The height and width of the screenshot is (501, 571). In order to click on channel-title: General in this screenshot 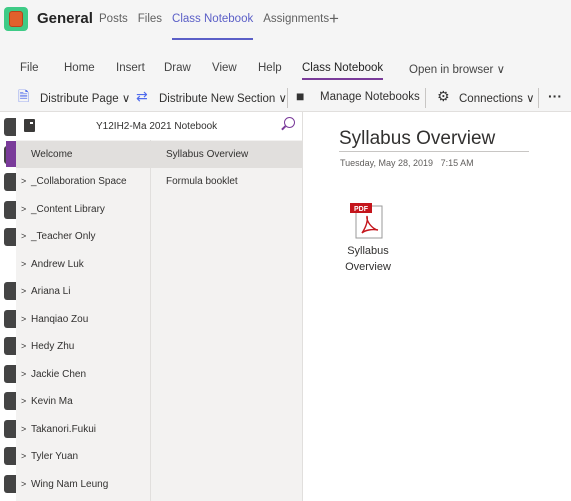, I will do `click(65, 18)`.